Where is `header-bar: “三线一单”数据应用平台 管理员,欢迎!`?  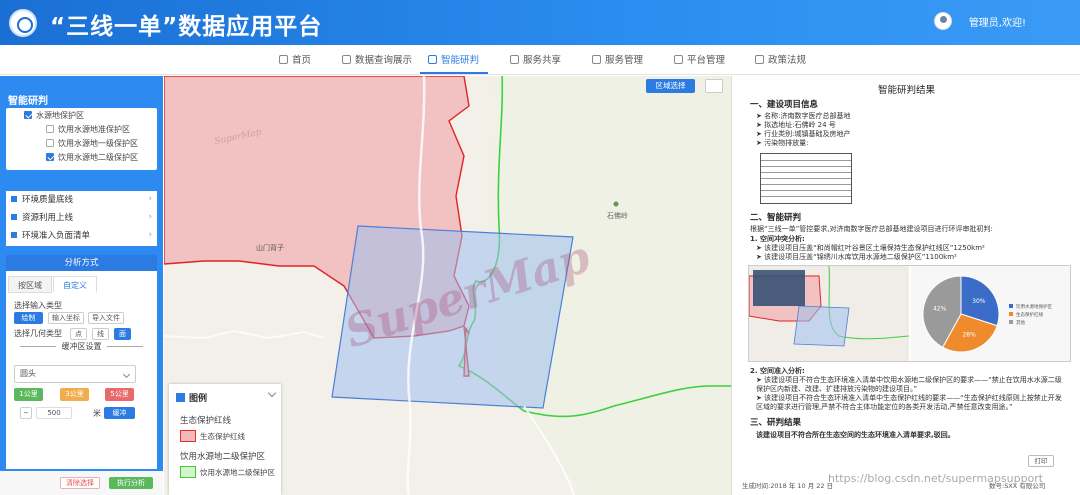 header-bar: “三线一单”数据应用平台 管理员,欢迎! is located at coordinates (540, 22).